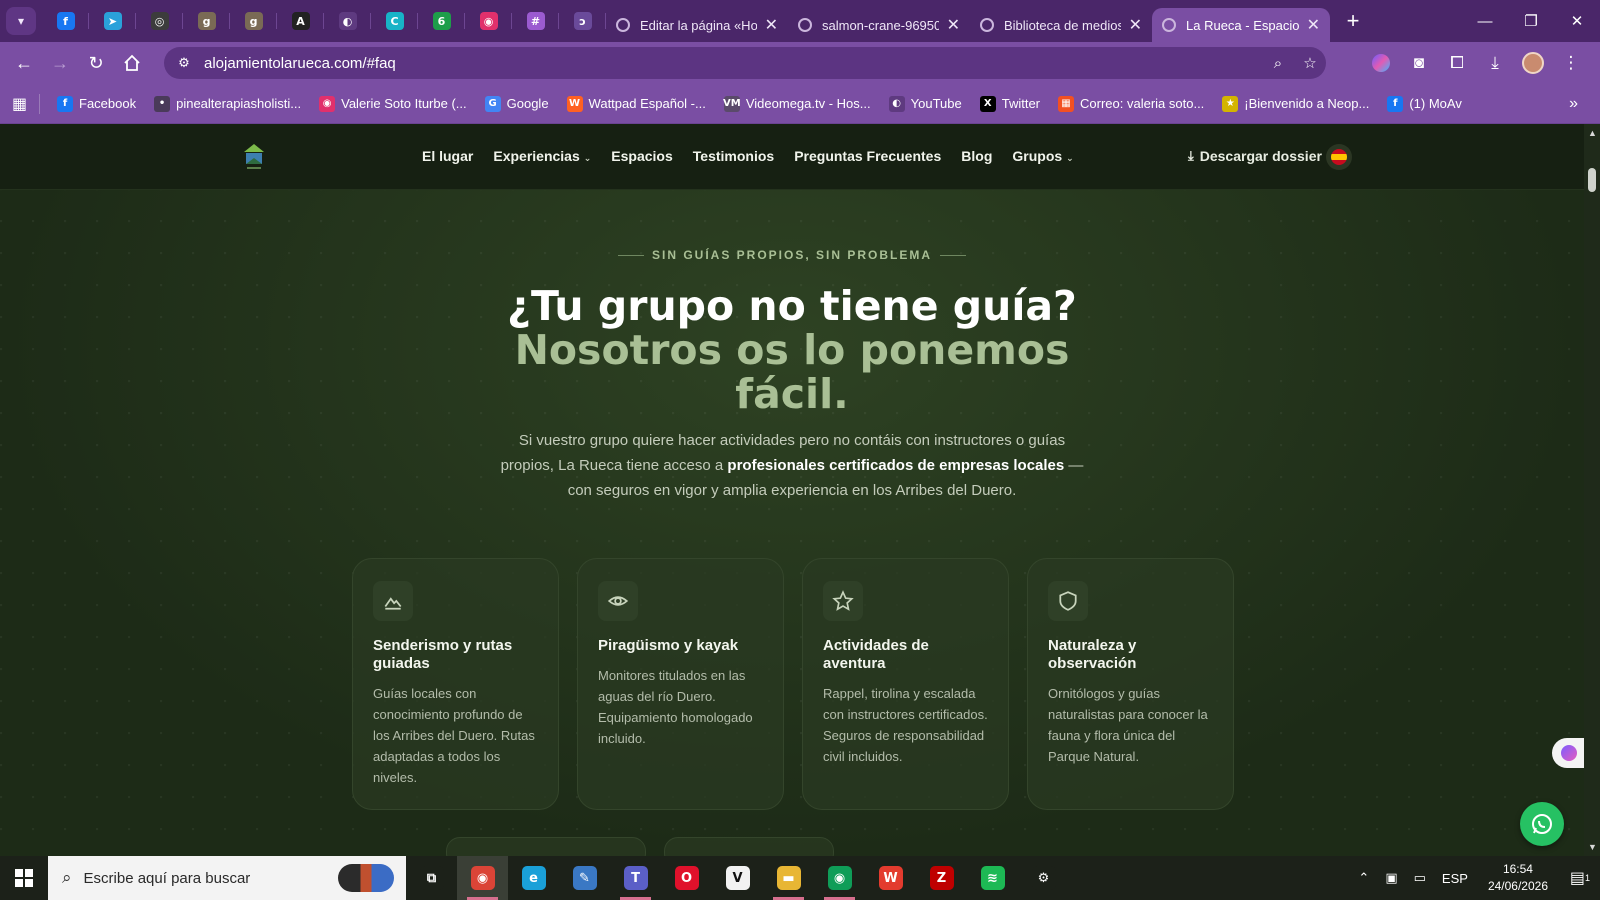  I want to click on pinned-tab: f, so click(65, 21).